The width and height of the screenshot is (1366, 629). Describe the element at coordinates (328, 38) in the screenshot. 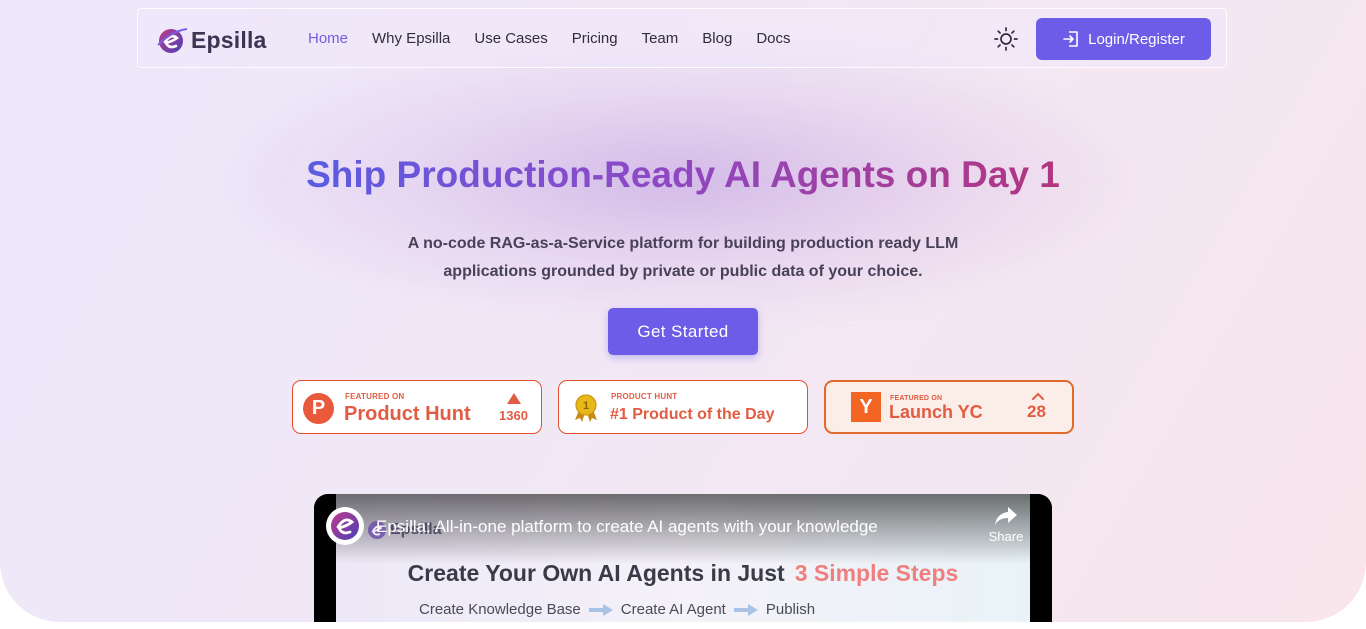

I see `nav-link-home: Home` at that location.